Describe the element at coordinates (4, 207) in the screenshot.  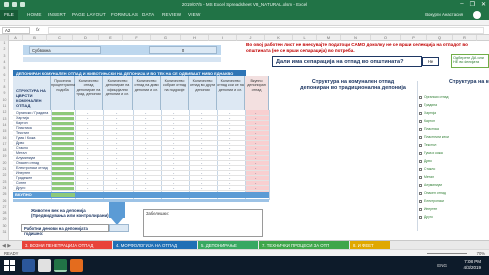
I see `row-header: 27` at that location.